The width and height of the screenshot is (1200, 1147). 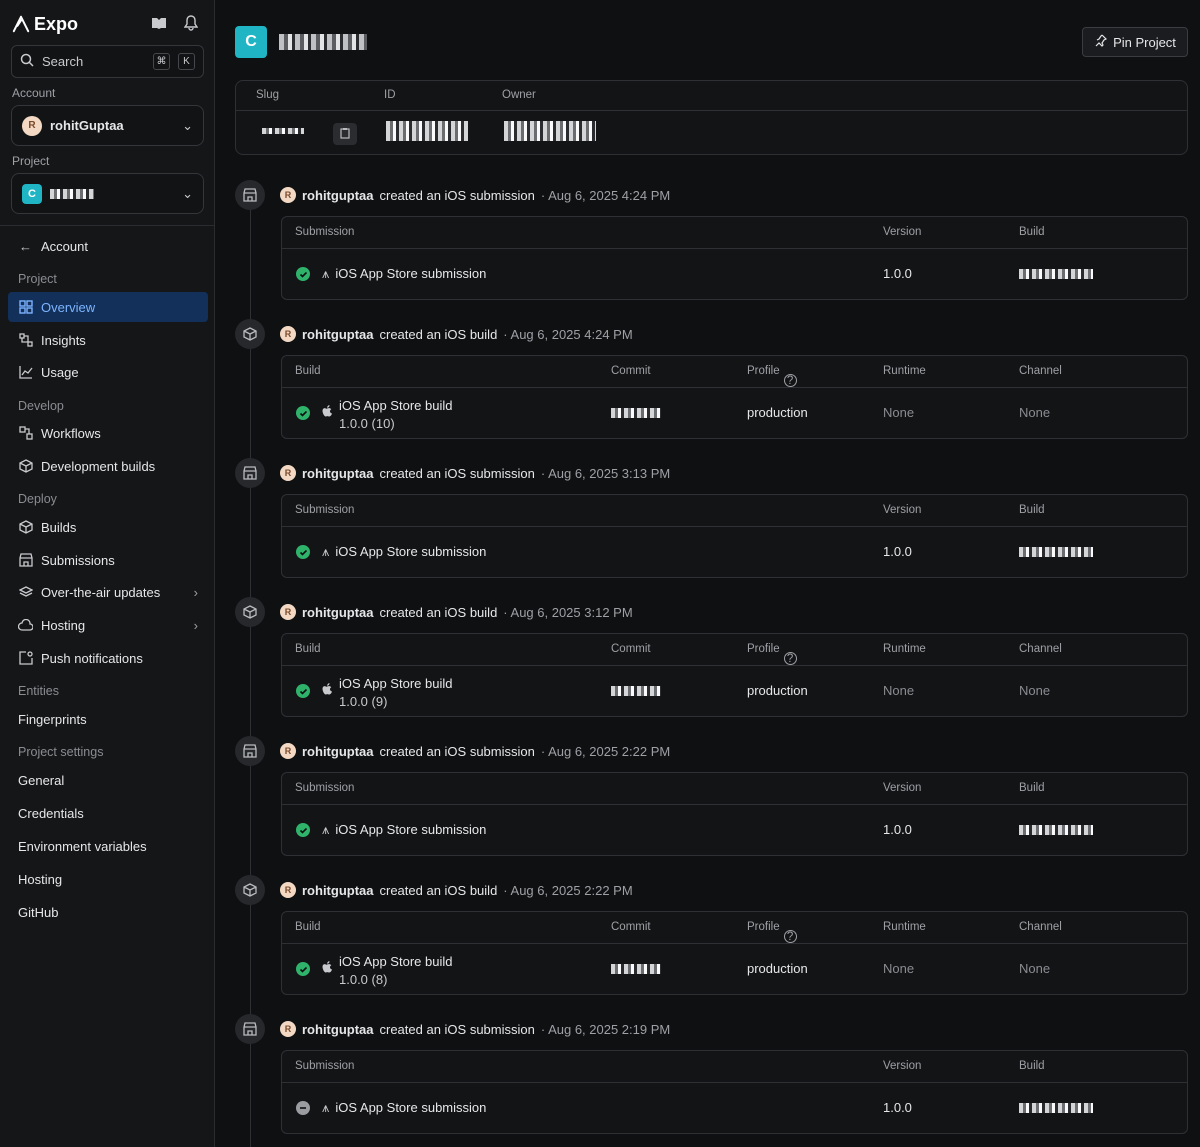 What do you see at coordinates (161, 61) in the screenshot?
I see `kbd-cmd: ⌘` at bounding box center [161, 61].